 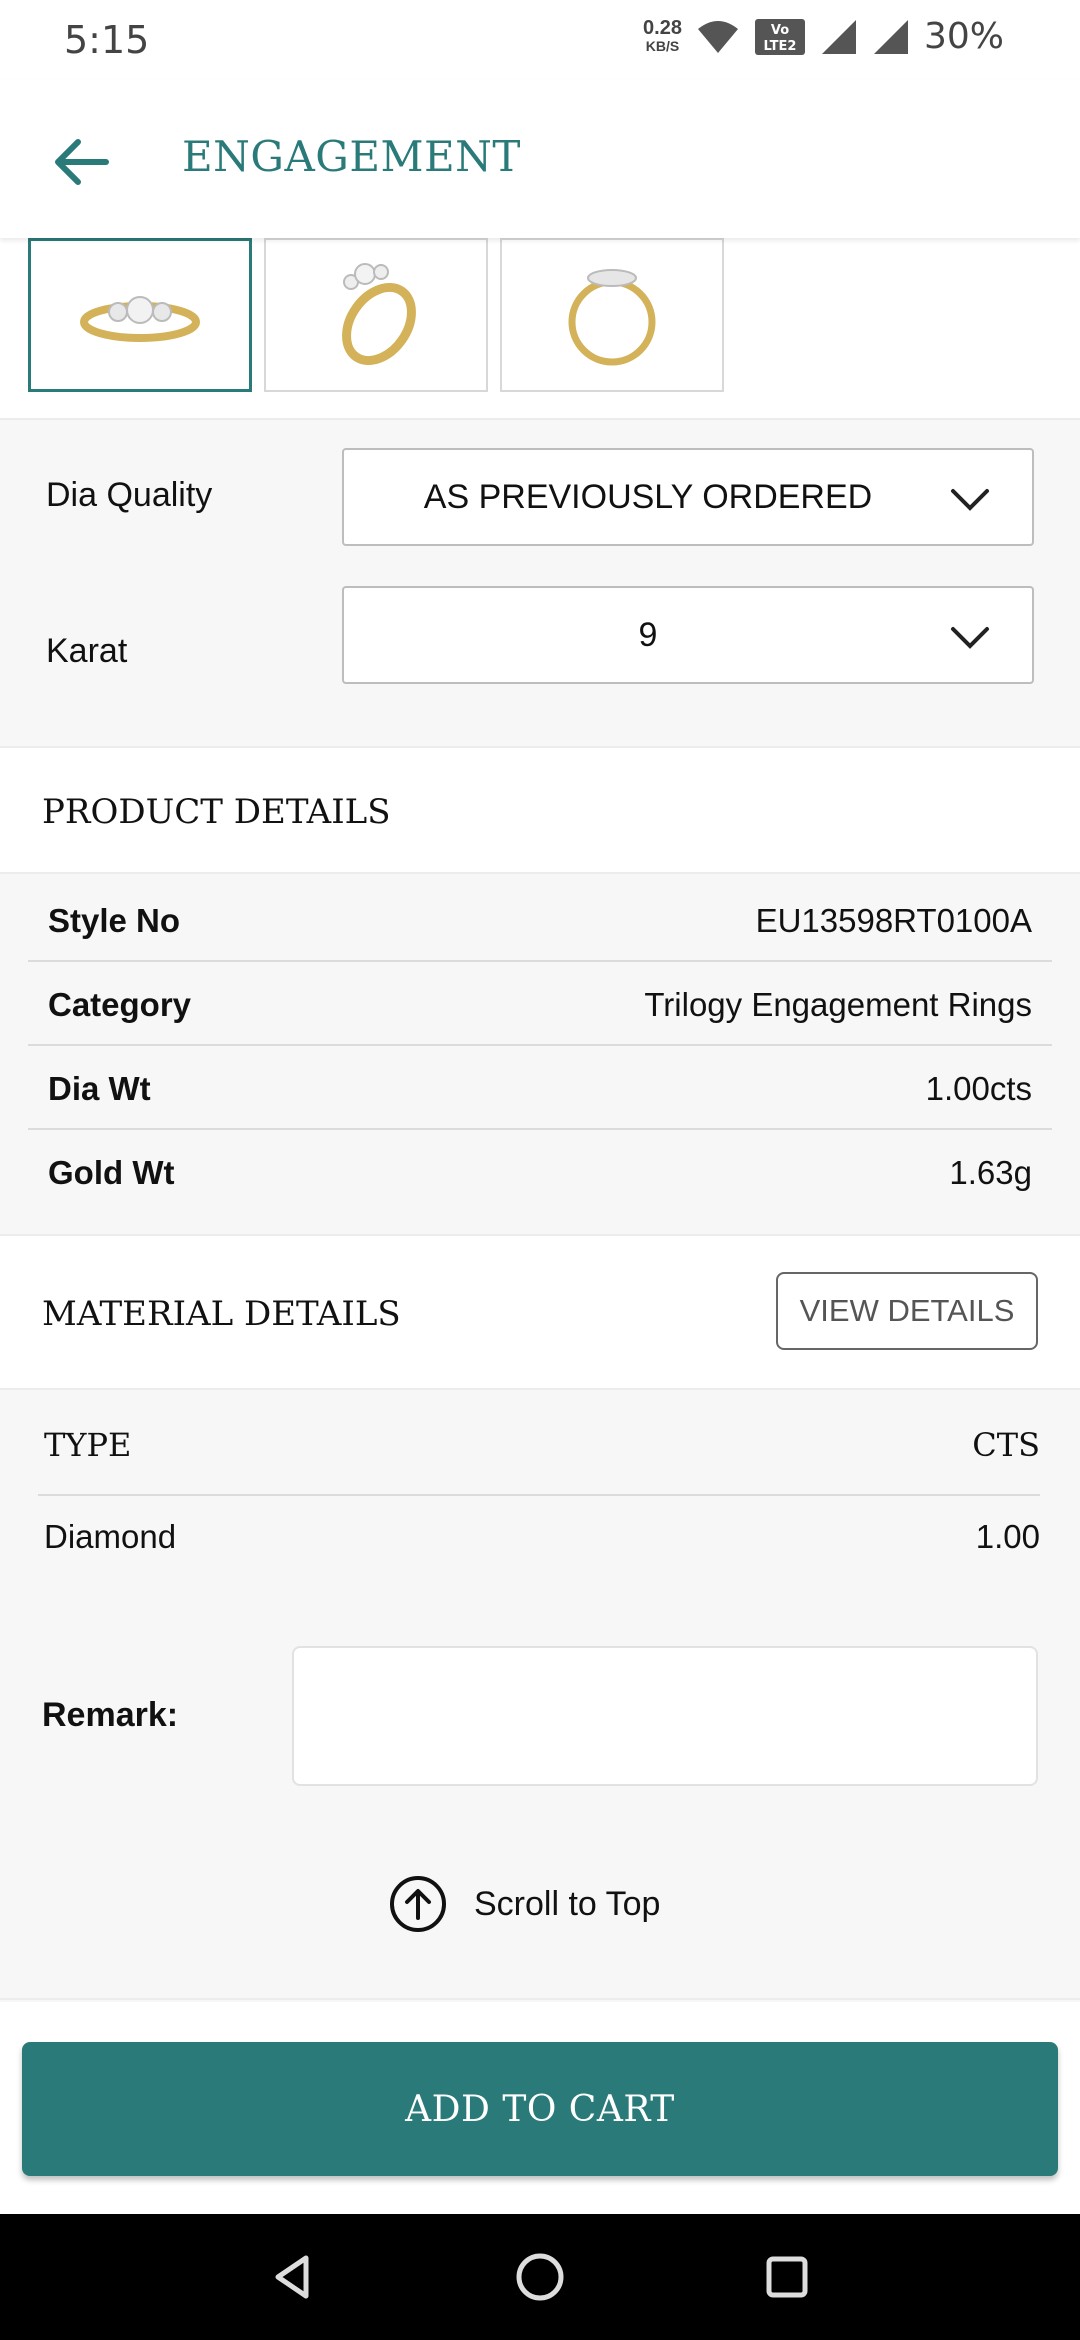 What do you see at coordinates (540, 1088) in the screenshot?
I see `detail-row-dia-wt: Dia Wt 1.00cts` at bounding box center [540, 1088].